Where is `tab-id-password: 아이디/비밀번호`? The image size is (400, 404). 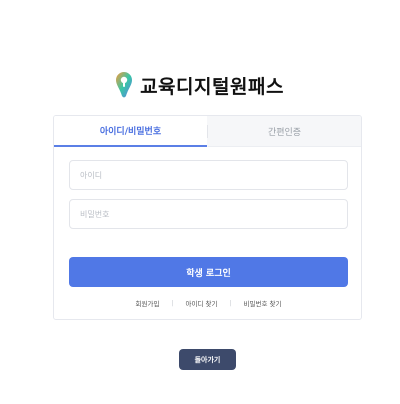
tab-id-password: 아이디/비밀번호 is located at coordinates (130, 131).